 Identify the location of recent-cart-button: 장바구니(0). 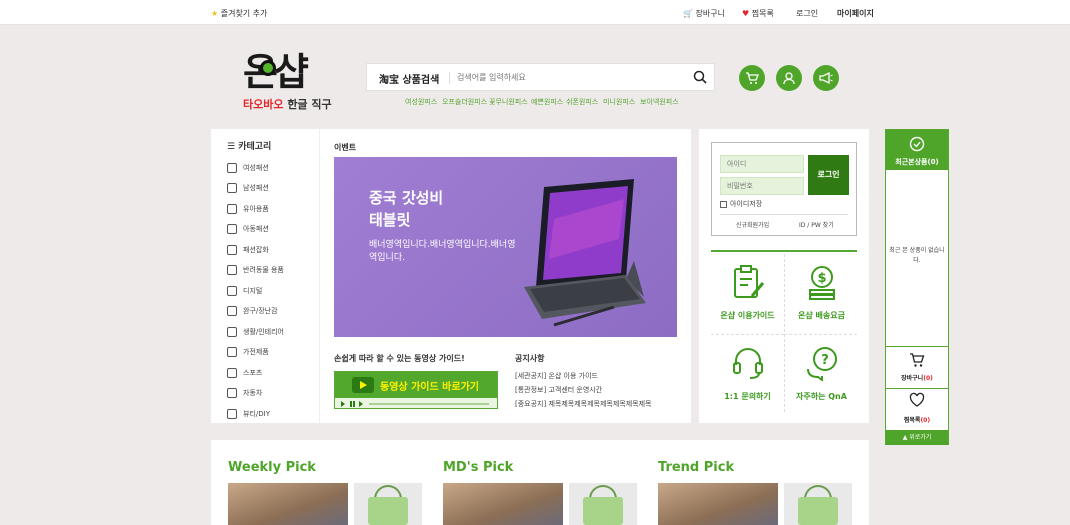
(917, 367).